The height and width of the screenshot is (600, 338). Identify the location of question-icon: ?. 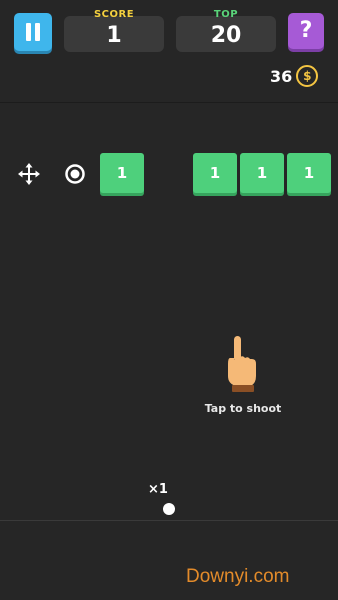
(306, 30).